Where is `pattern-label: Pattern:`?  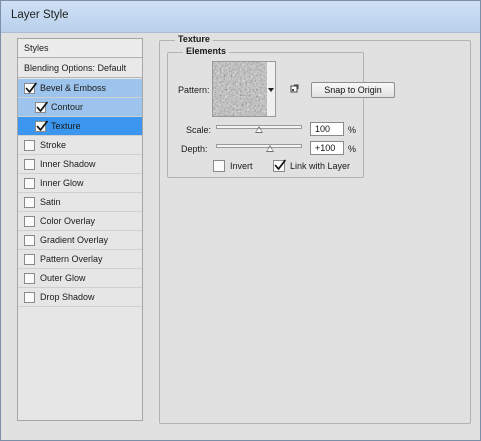
pattern-label: Pattern: is located at coordinates (194, 90).